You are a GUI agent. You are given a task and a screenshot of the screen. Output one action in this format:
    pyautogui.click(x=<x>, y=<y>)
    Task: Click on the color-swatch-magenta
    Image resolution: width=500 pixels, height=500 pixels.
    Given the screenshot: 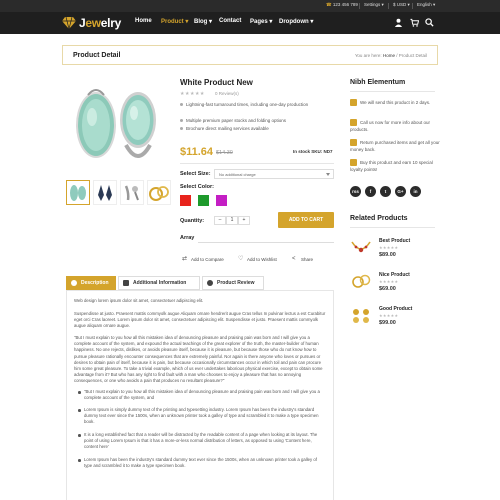 What is the action you would take?
    pyautogui.click(x=221, y=200)
    